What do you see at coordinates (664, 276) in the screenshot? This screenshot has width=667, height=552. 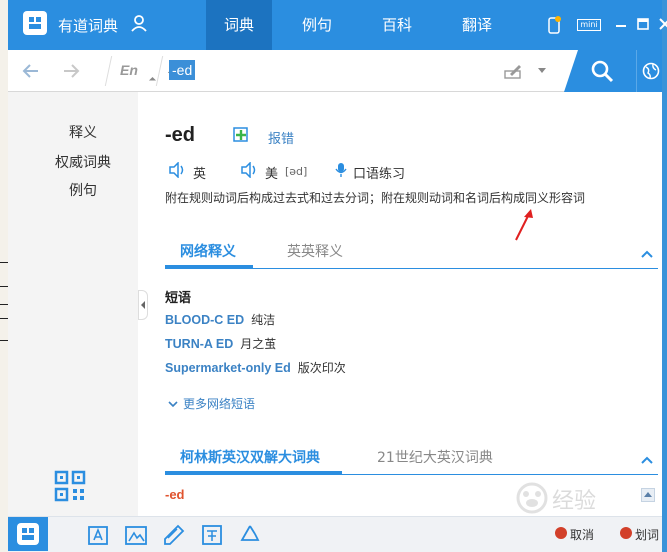 I see `window-border` at bounding box center [664, 276].